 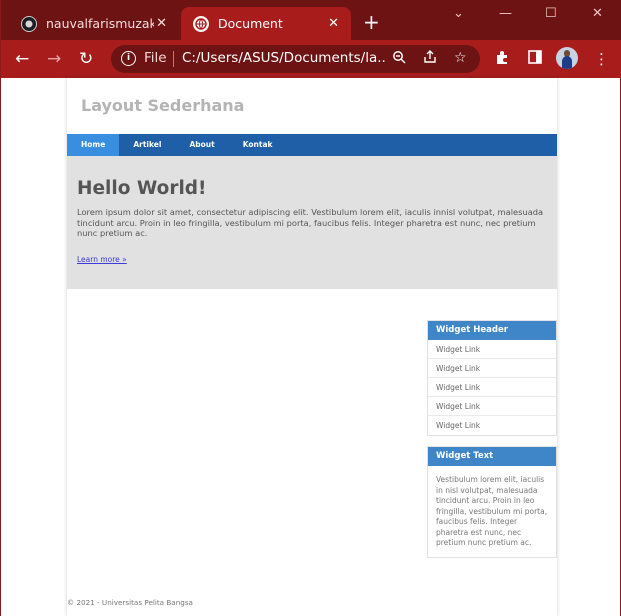 What do you see at coordinates (505, 13) in the screenshot?
I see `minimize-button: —` at bounding box center [505, 13].